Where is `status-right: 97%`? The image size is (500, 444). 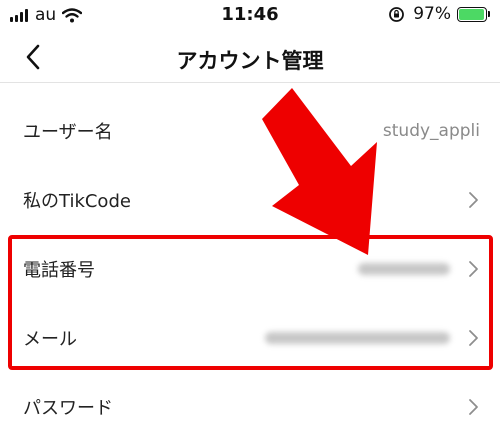
status-right: 97% is located at coordinates (439, 14).